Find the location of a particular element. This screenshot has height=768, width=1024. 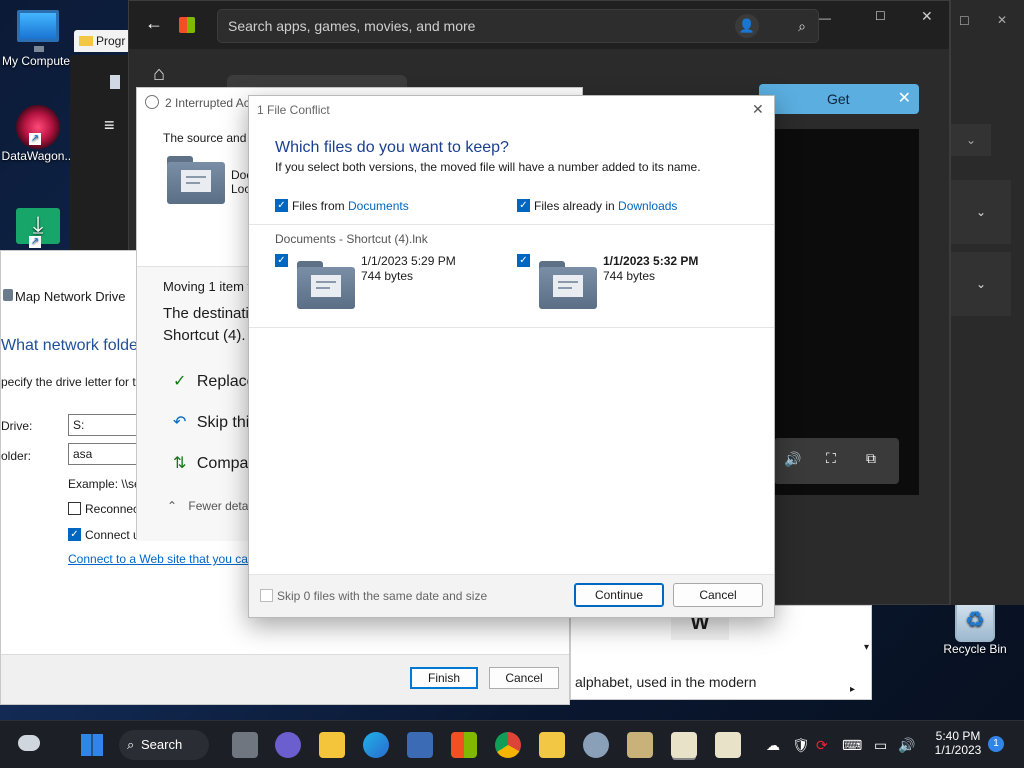

files-from-checkbox: ✓ is located at coordinates (281, 205).